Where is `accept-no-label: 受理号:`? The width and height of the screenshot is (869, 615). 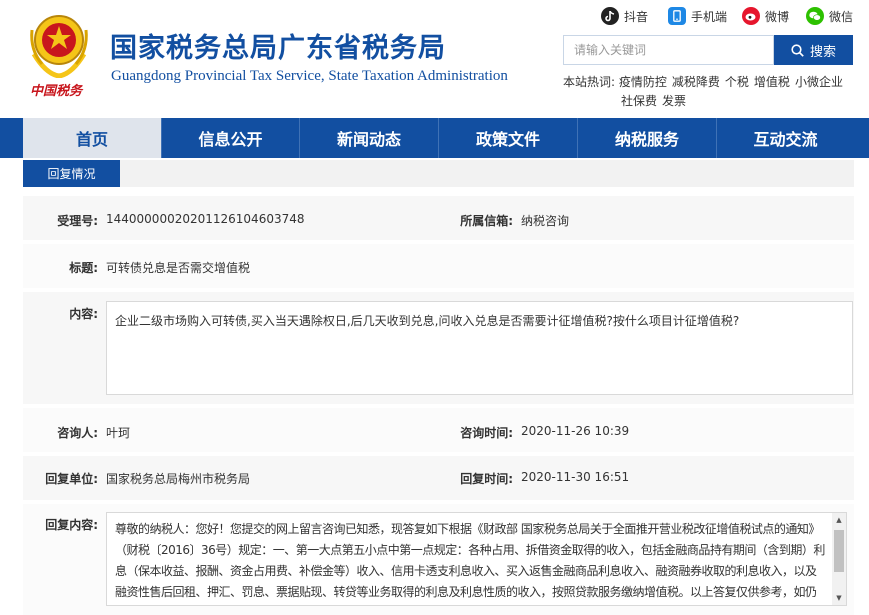 accept-no-label: 受理号: is located at coordinates (77, 221).